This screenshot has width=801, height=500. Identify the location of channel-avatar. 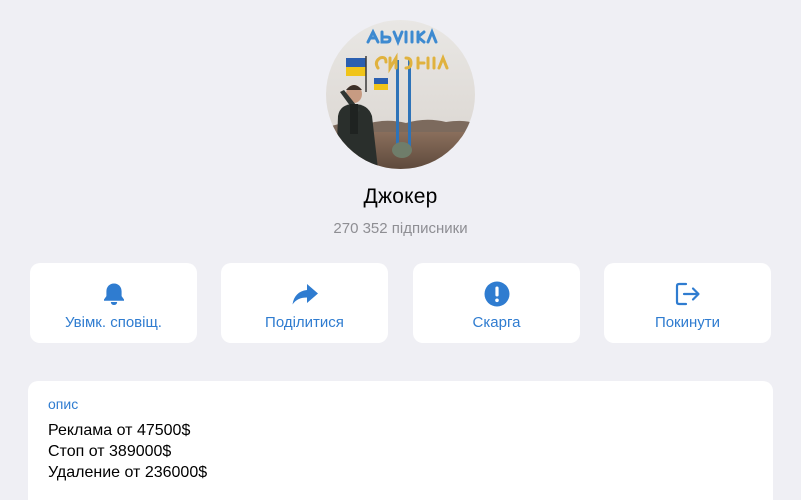
(400, 94).